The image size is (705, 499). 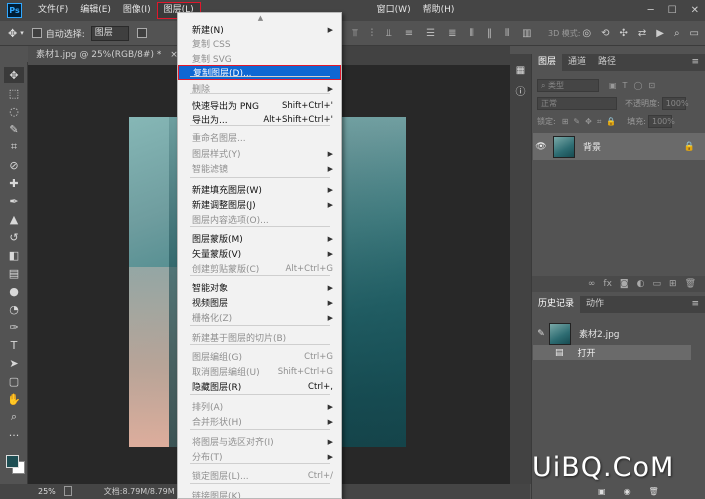 I want to click on fill-field: 100%, so click(x=661, y=121).